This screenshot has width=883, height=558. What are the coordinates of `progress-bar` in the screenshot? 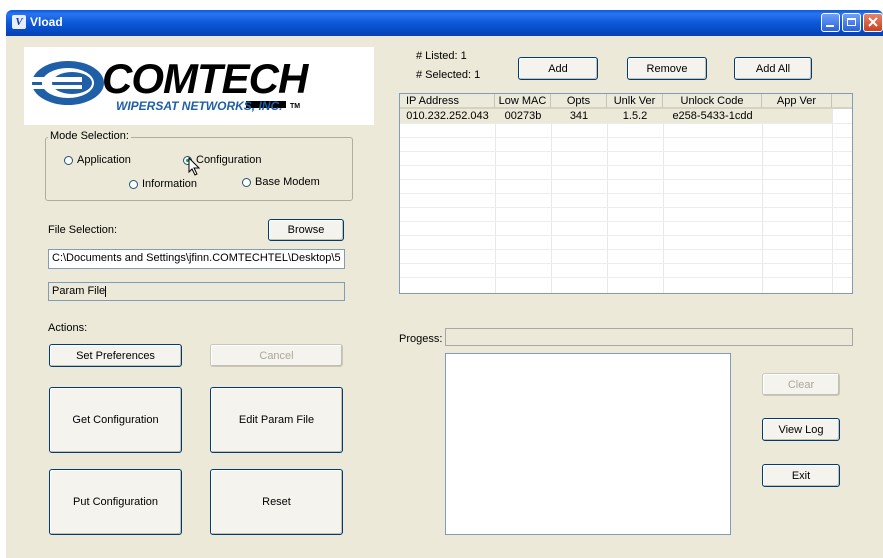 It's located at (649, 337).